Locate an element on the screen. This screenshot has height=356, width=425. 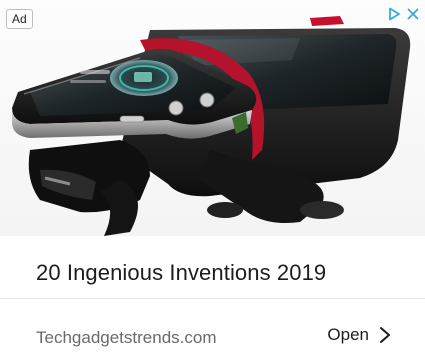
close-icon is located at coordinates (413, 14).